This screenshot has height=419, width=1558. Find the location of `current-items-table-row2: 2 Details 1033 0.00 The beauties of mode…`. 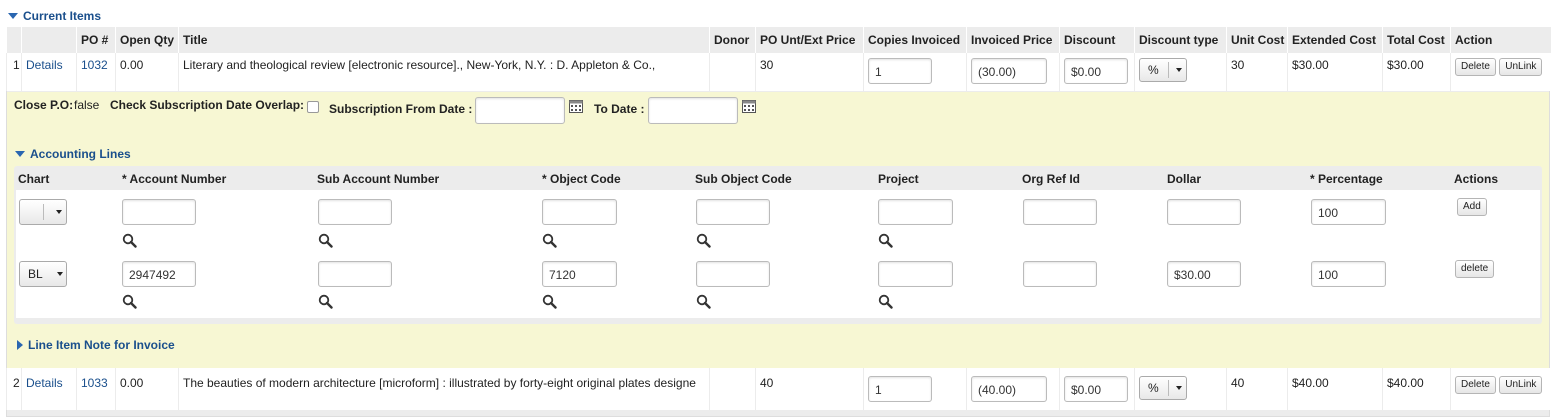

current-items-table-row2: 2 Details 1033 0.00 The beauties of mode… is located at coordinates (778, 389).